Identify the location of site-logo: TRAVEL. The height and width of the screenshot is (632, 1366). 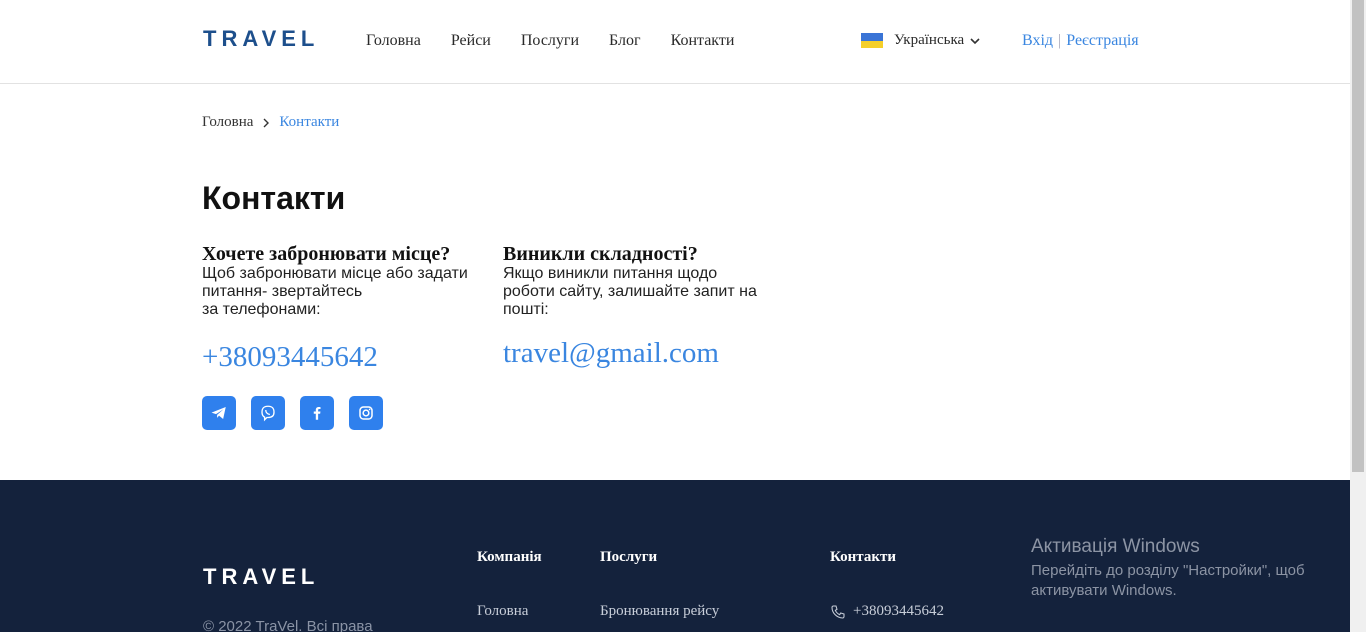
(261, 39).